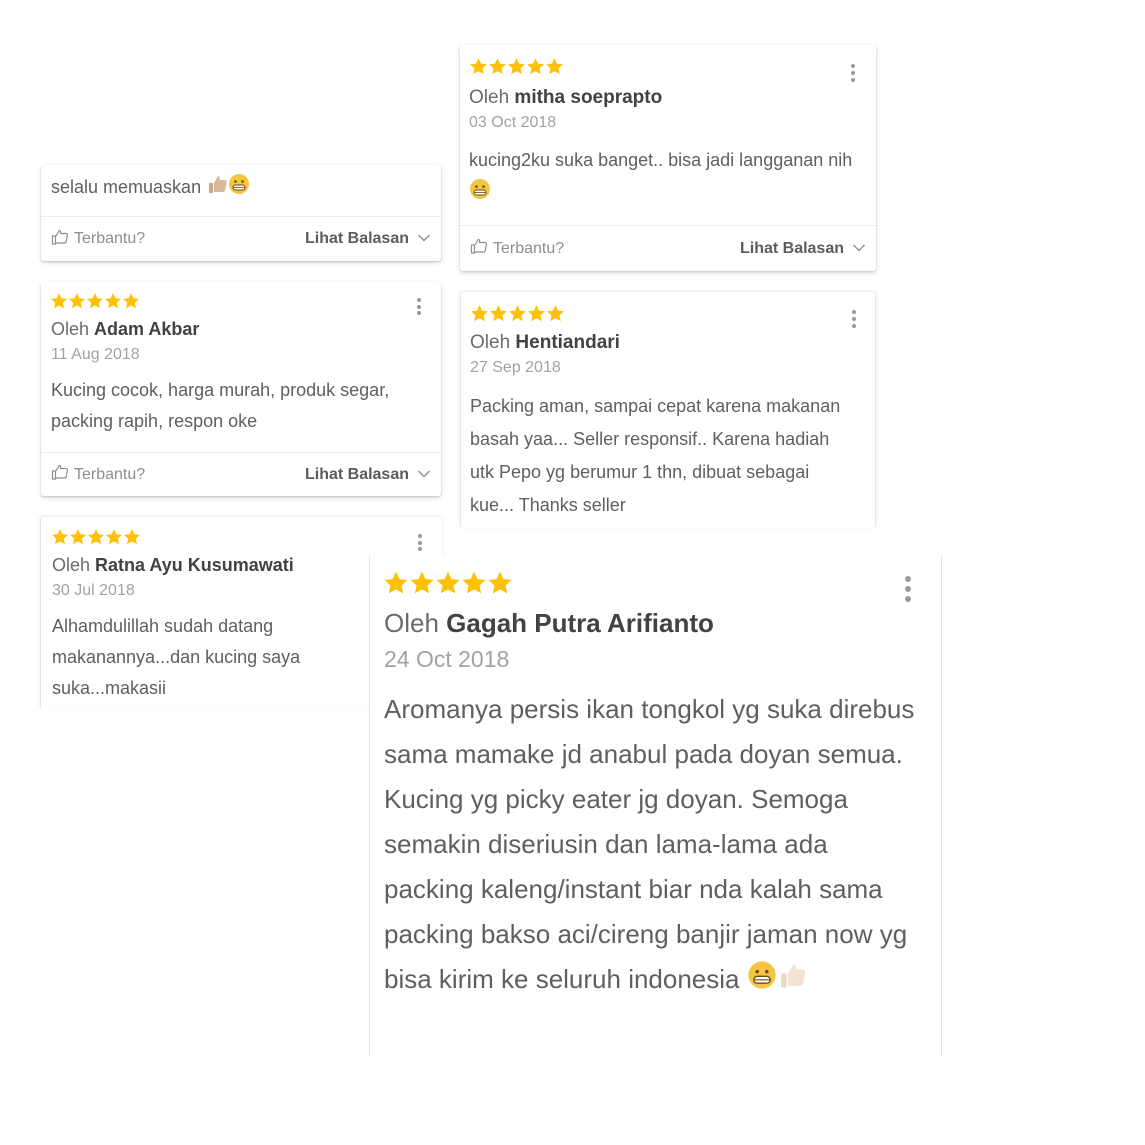 This screenshot has height=1145, width=1145. I want to click on review-byline: Oleh Hentiandari, so click(545, 343).